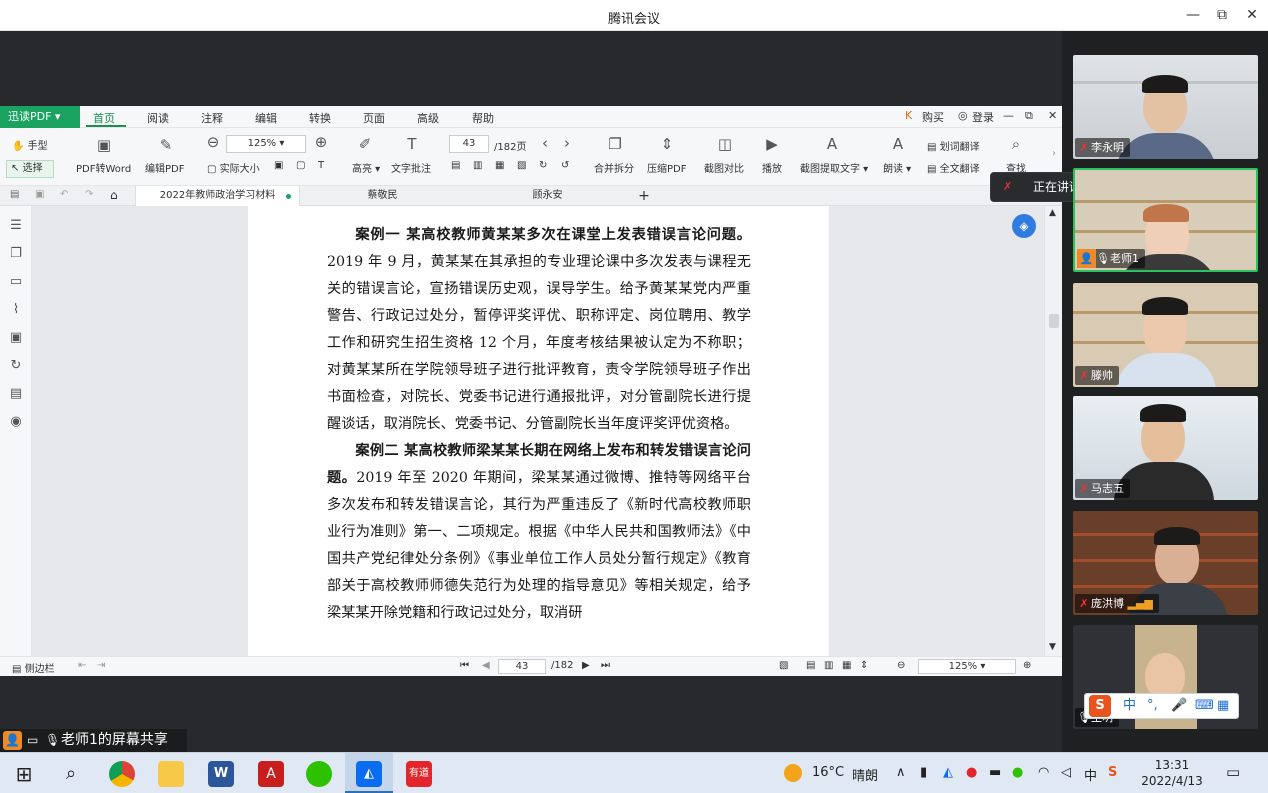  I want to click on text-note-button: 文字批注, so click(411, 167).